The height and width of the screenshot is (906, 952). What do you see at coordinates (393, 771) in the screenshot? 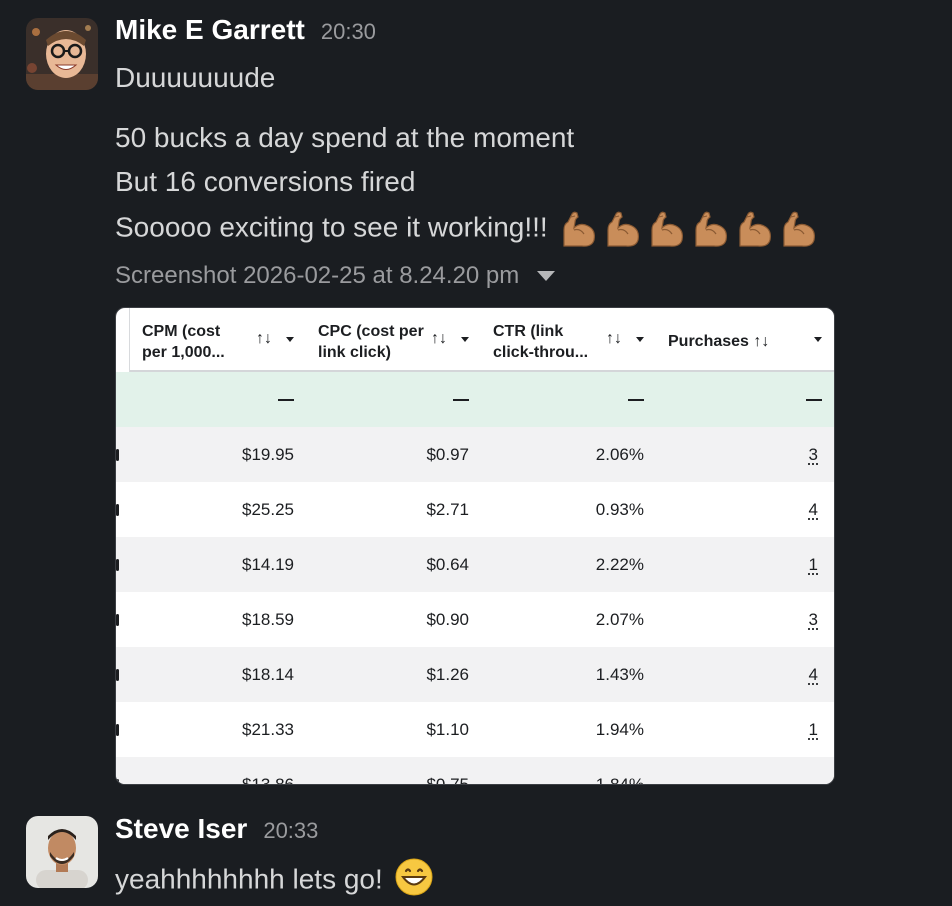
I see `table-cell: $0.75` at bounding box center [393, 771].